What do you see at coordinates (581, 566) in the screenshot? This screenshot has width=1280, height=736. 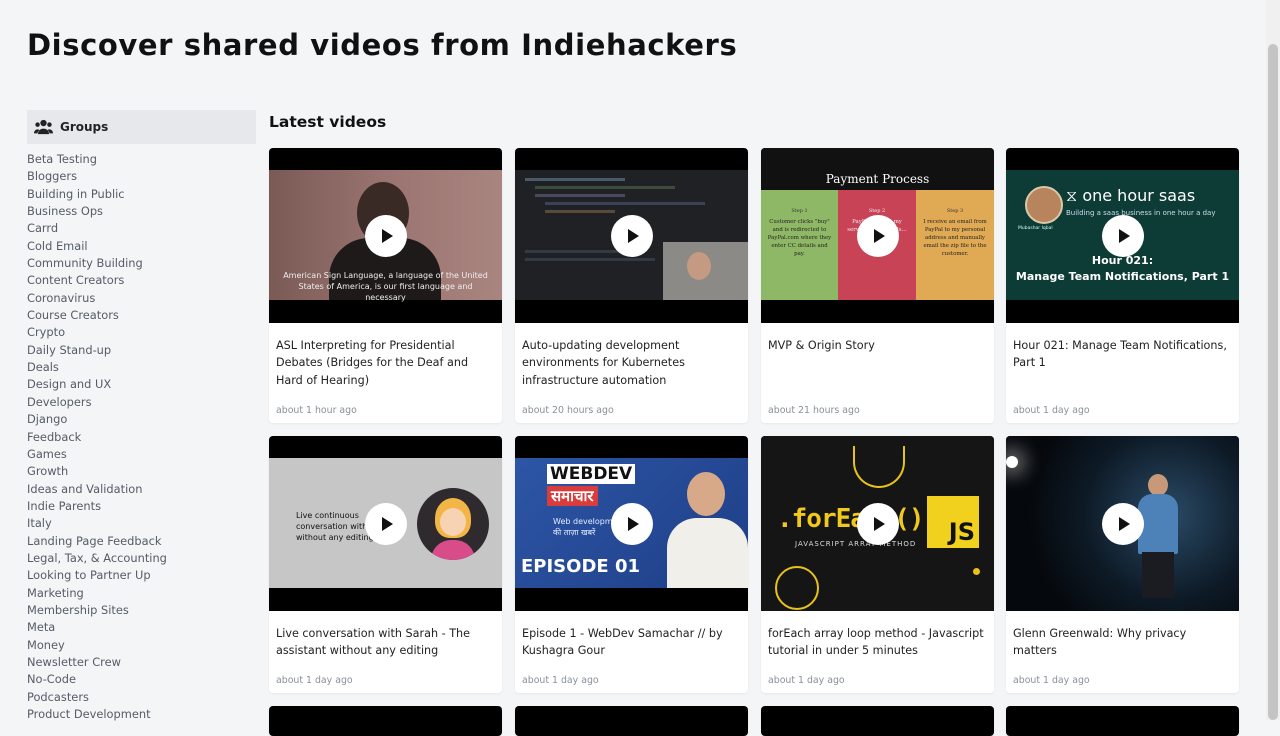 I see `thumbnail-episode: EPISODE 01` at bounding box center [581, 566].